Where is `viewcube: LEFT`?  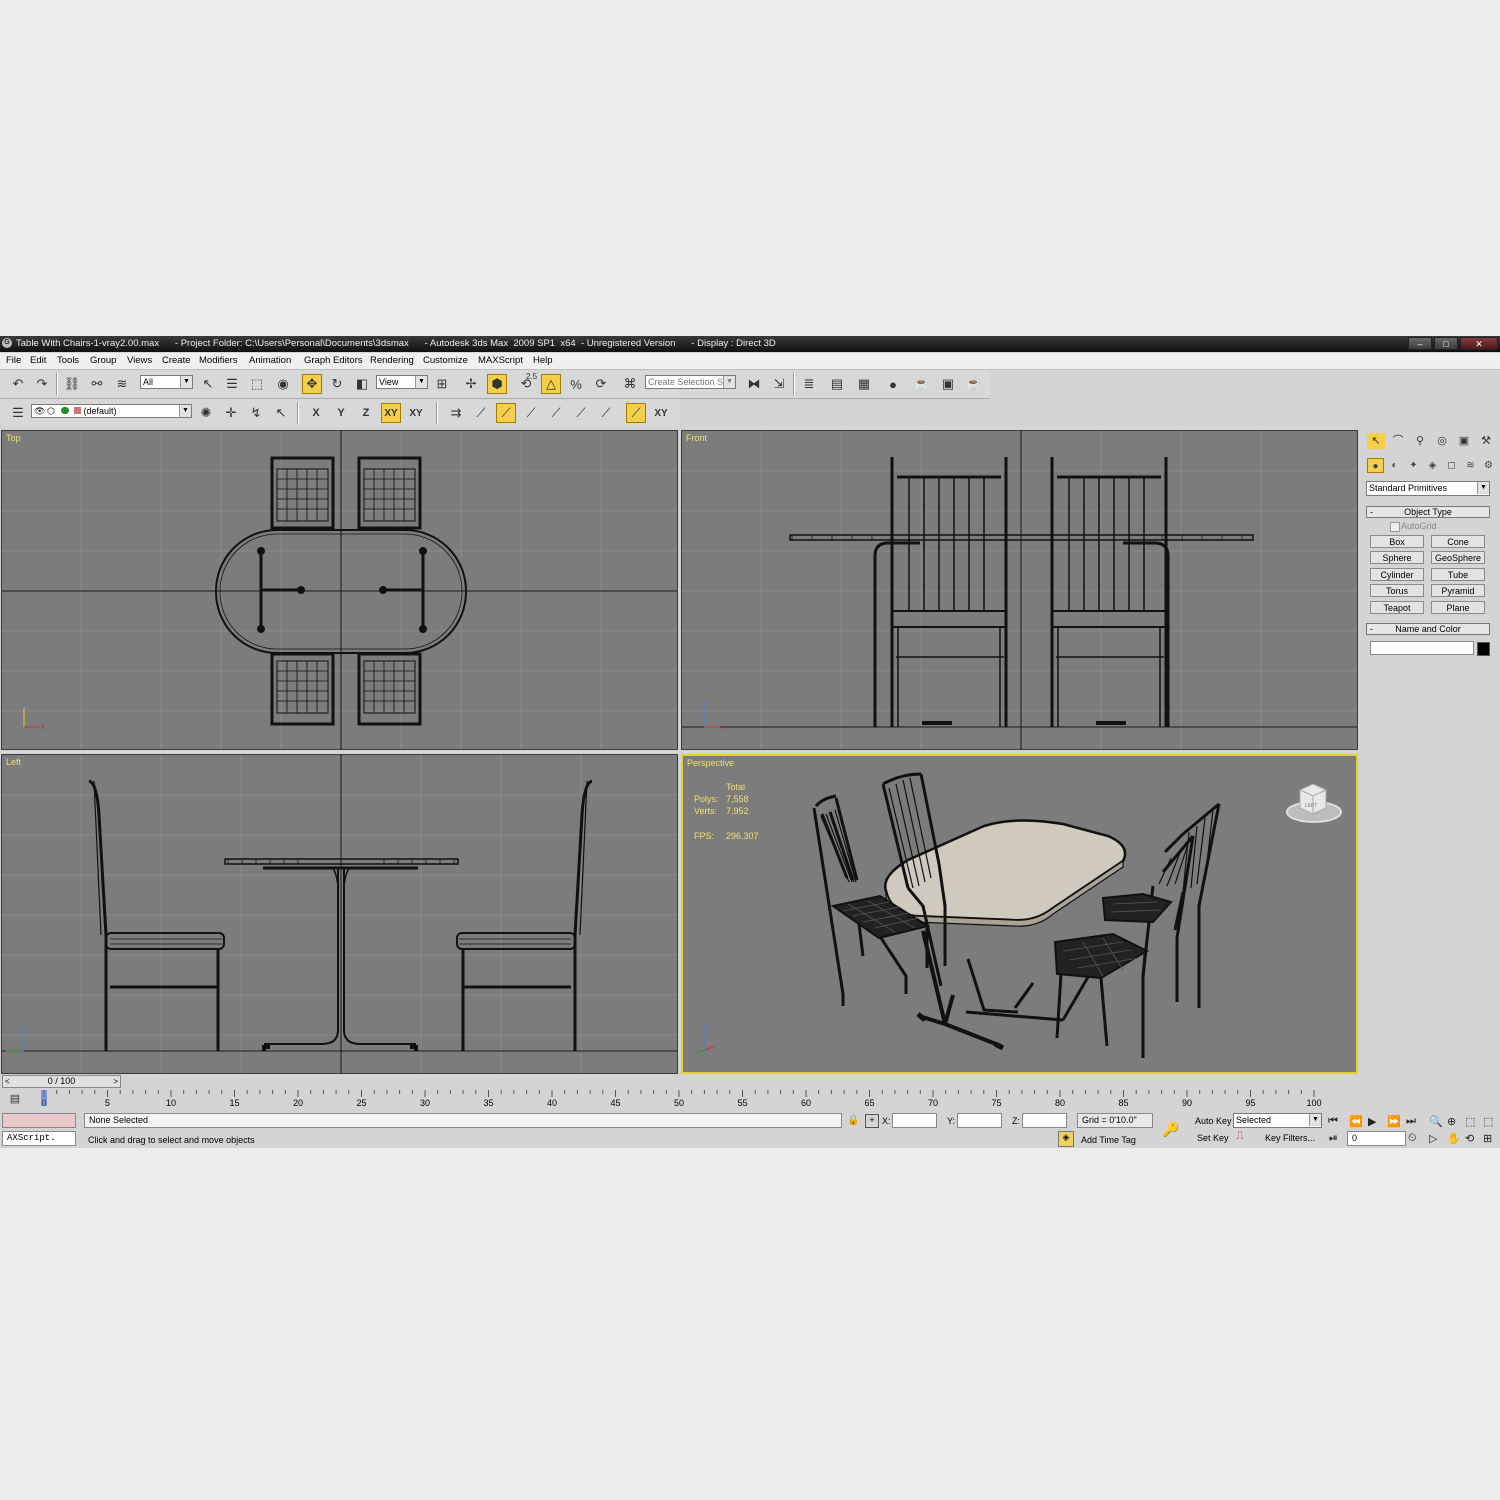
viewcube: LEFT is located at coordinates (1314, 803).